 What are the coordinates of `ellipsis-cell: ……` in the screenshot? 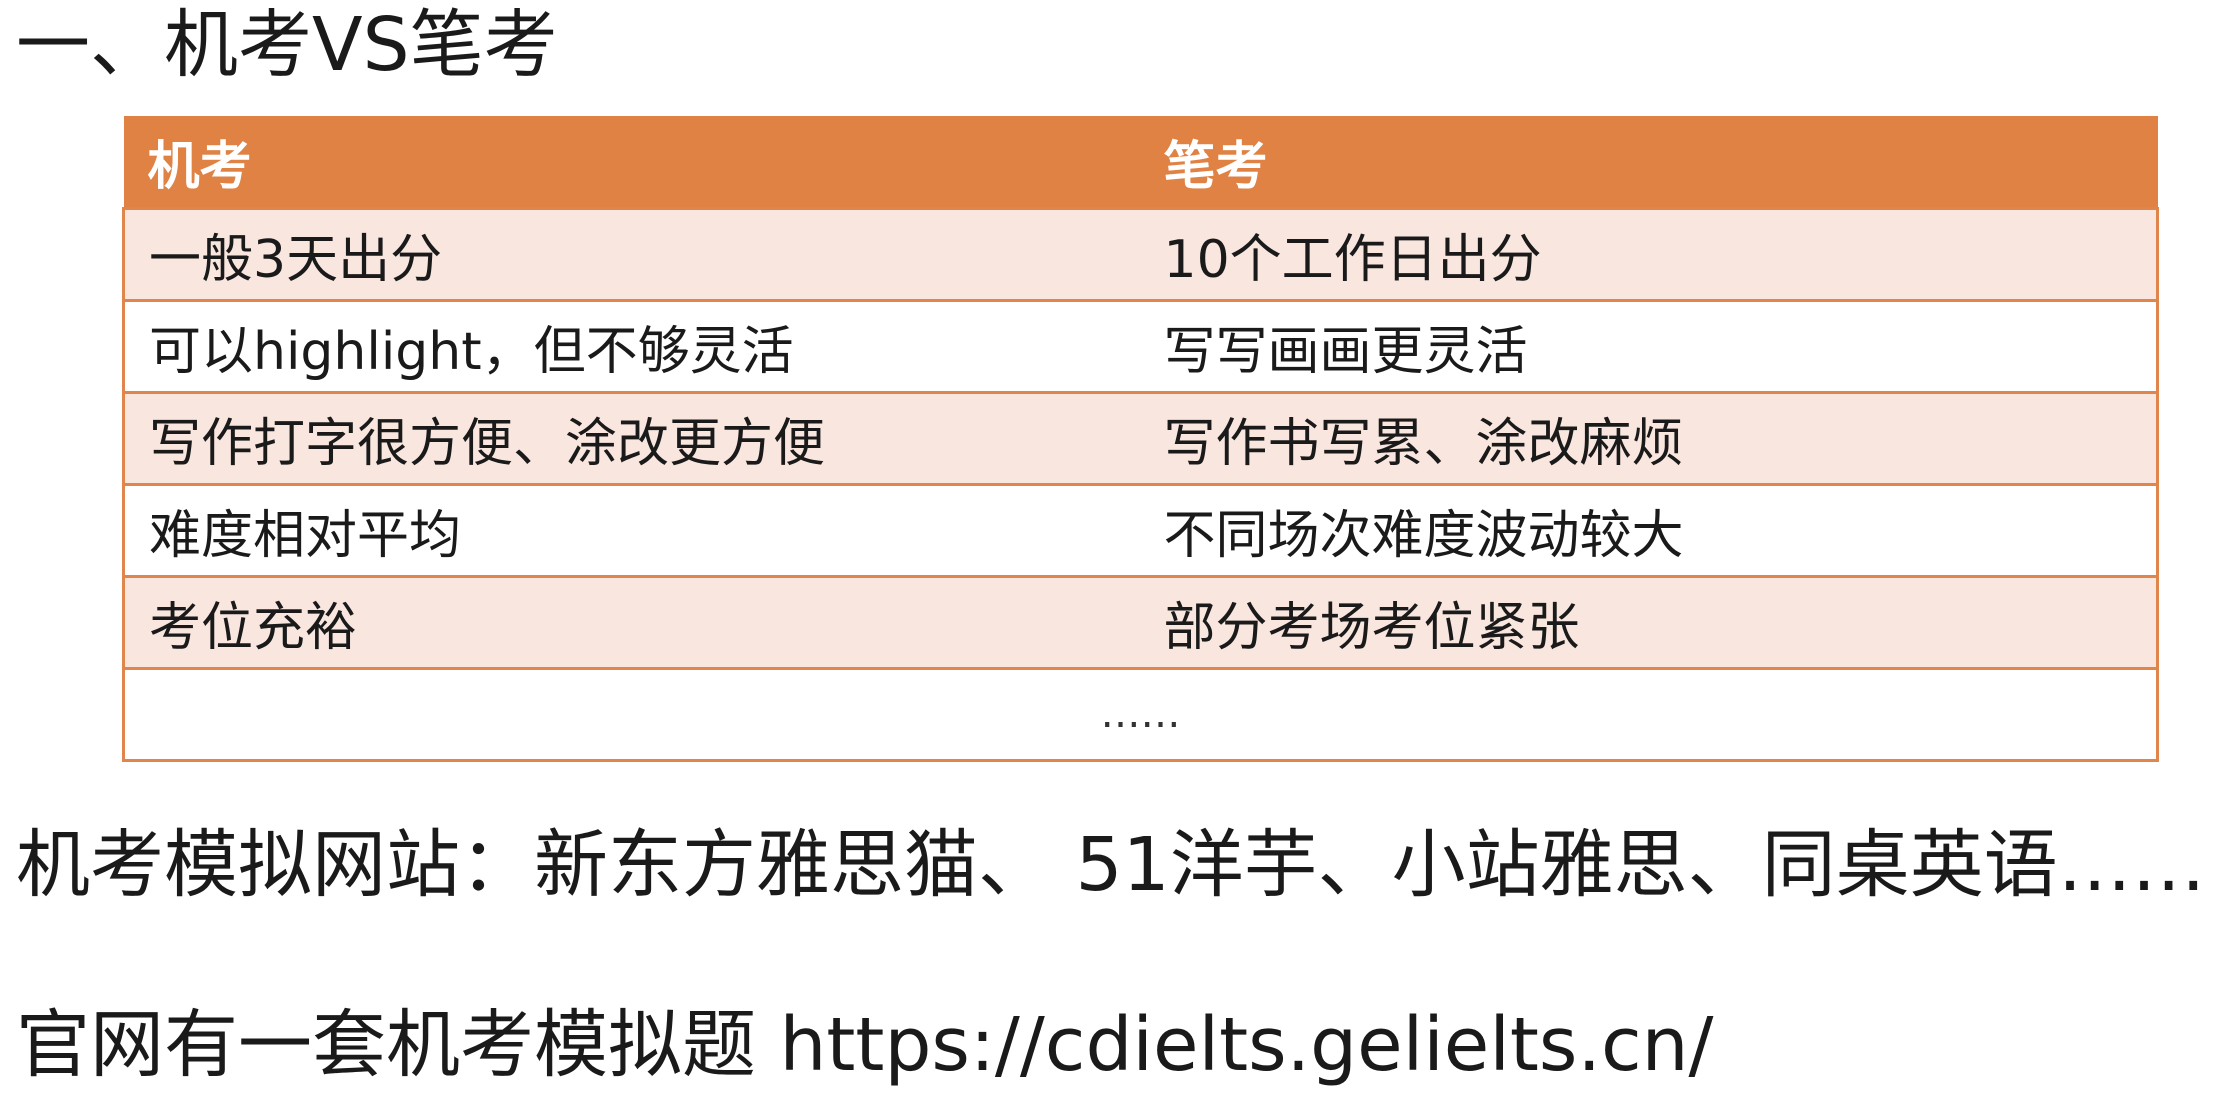 It's located at (1140, 715).